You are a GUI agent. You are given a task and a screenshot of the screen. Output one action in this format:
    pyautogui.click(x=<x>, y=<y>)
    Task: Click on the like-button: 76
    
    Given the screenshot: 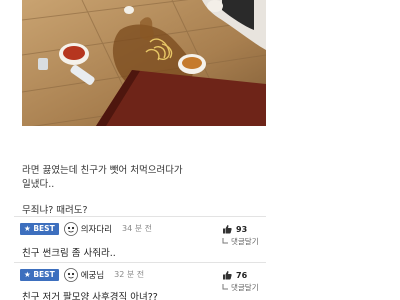 What is the action you would take?
    pyautogui.click(x=234, y=275)
    